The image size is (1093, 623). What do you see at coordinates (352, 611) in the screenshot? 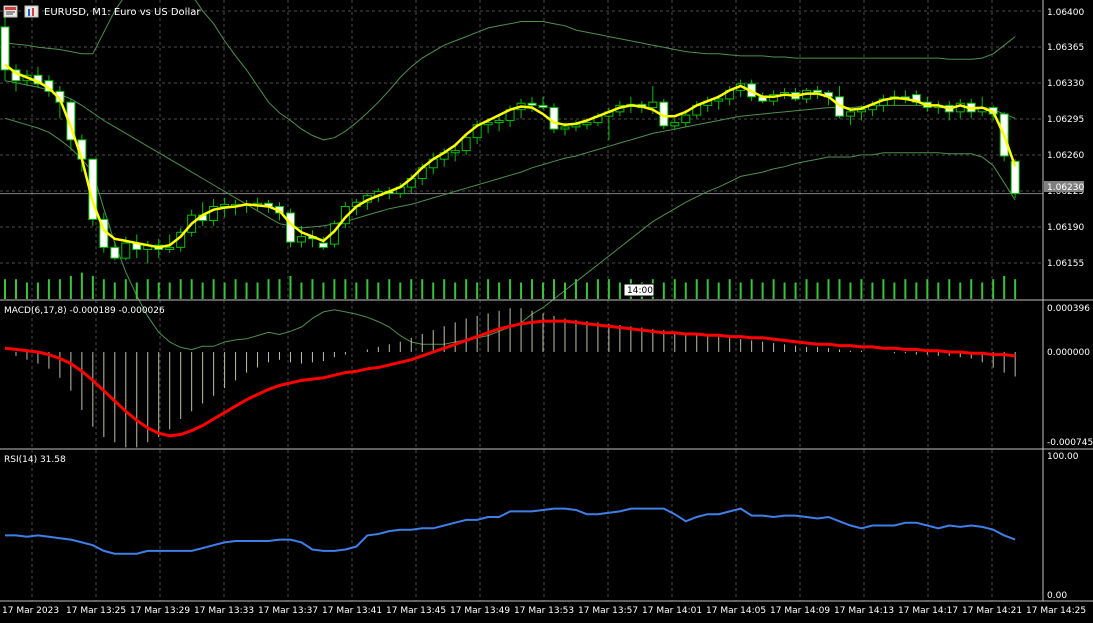
I see `time-label: 17 Mar 13:41` at bounding box center [352, 611].